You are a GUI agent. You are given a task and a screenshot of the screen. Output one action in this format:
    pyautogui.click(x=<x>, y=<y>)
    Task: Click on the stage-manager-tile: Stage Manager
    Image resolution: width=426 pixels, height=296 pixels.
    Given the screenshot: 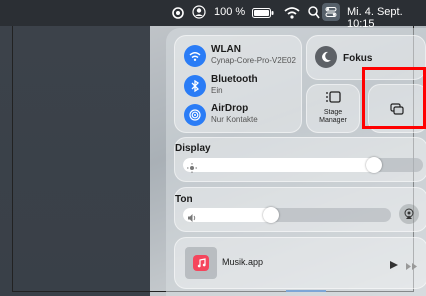 What is the action you would take?
    pyautogui.click(x=333, y=108)
    